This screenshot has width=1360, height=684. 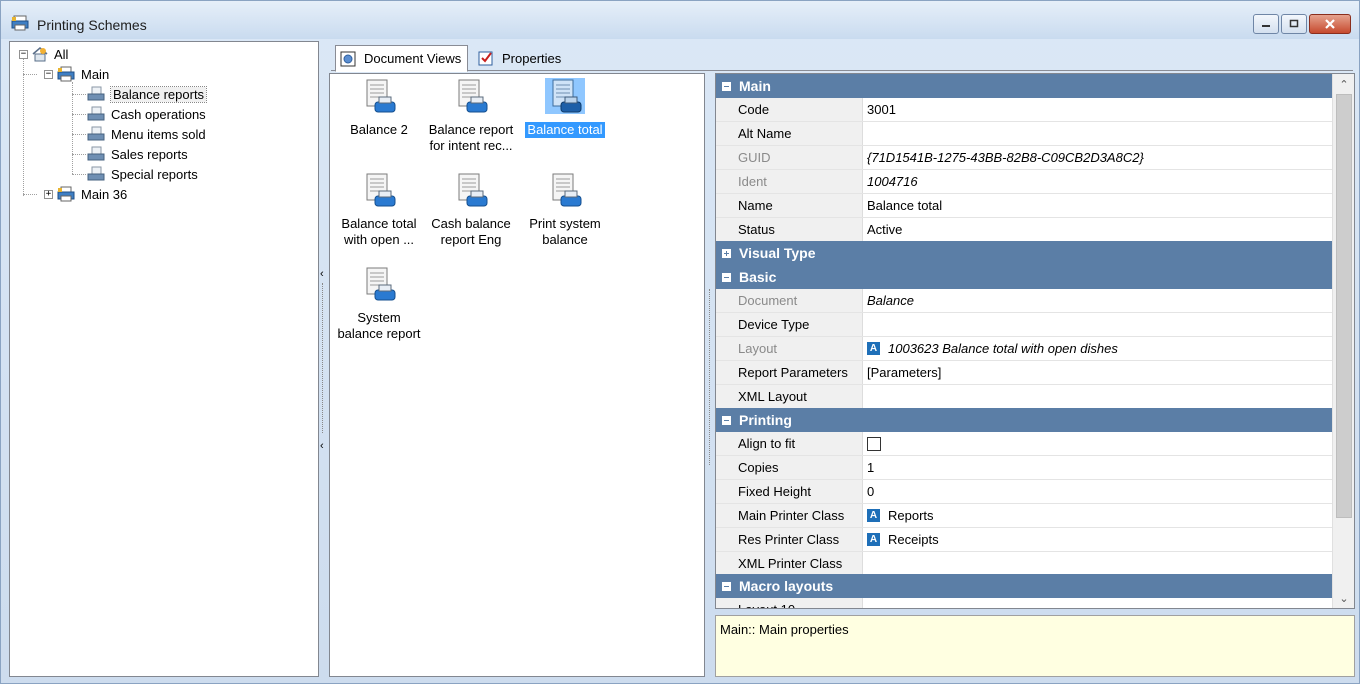 I want to click on property-ident: Ident 1004716, so click(x=1024, y=182).